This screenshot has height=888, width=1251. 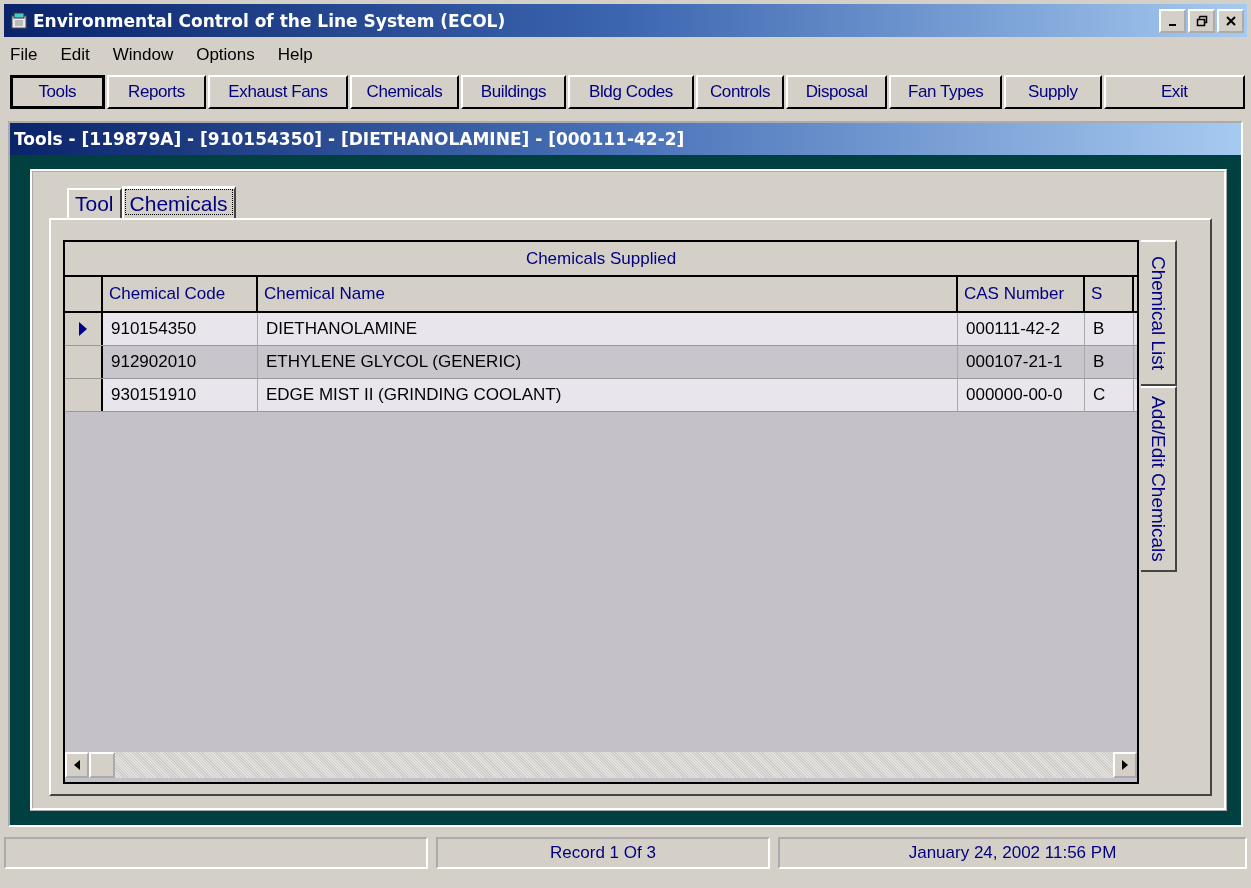 I want to click on table-cell: DIETHANOLAMINE, so click(x=608, y=329).